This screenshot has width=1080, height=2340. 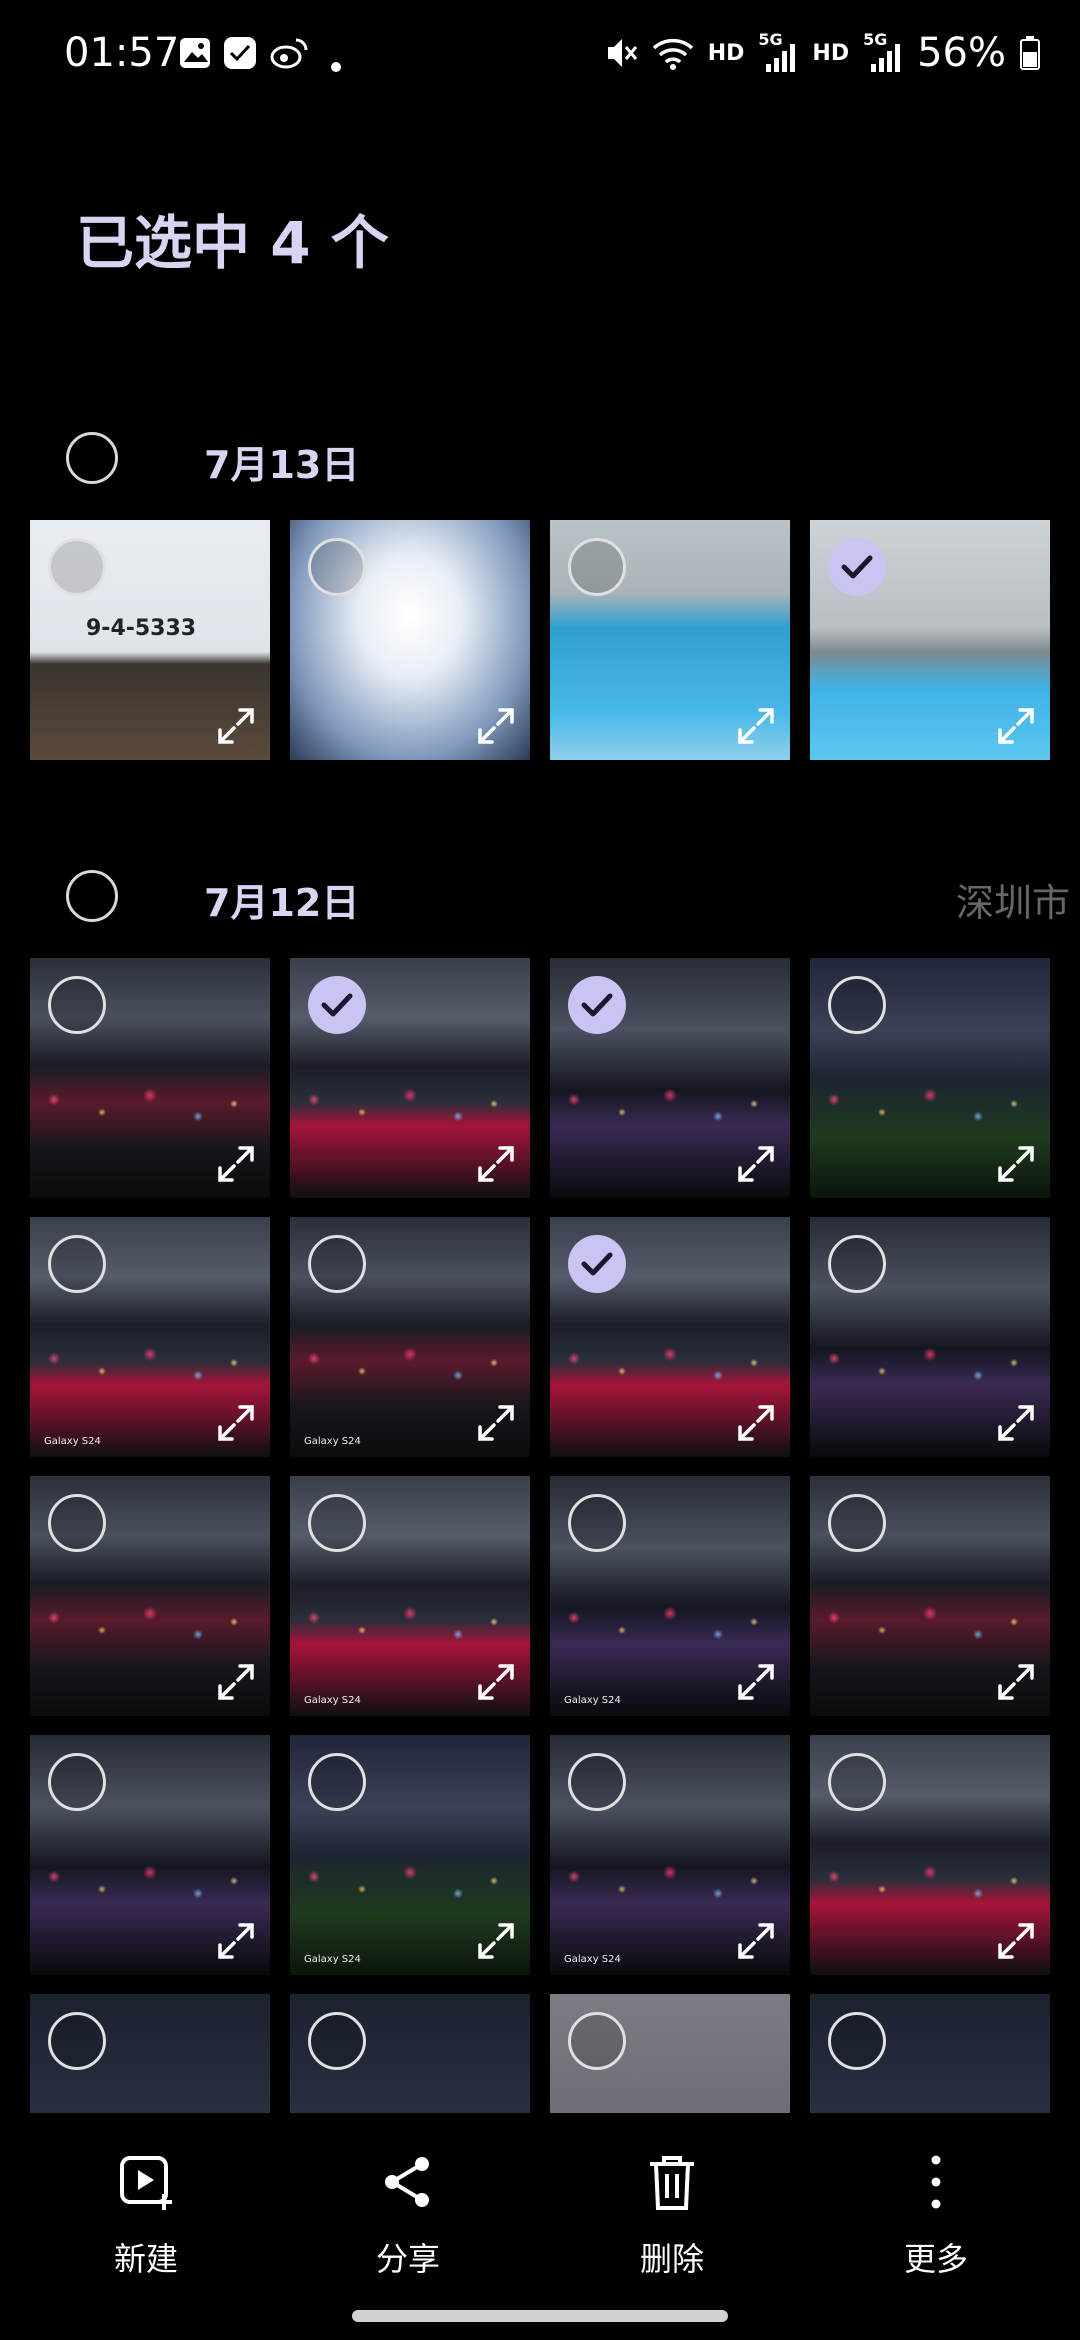 What do you see at coordinates (540, 460) in the screenshot?
I see `section-header-jul13: 7月13日` at bounding box center [540, 460].